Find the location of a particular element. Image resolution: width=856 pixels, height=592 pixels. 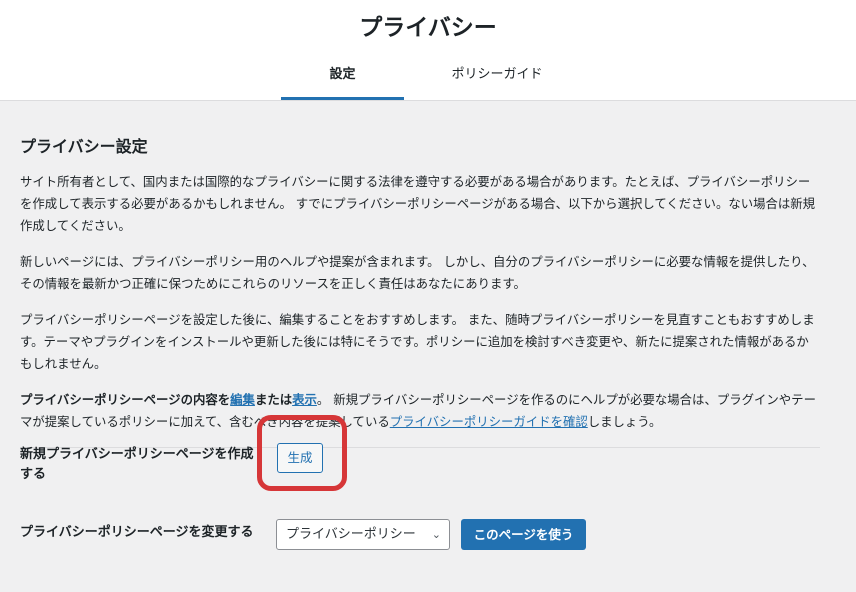

p4-mid: または is located at coordinates (273, 399).